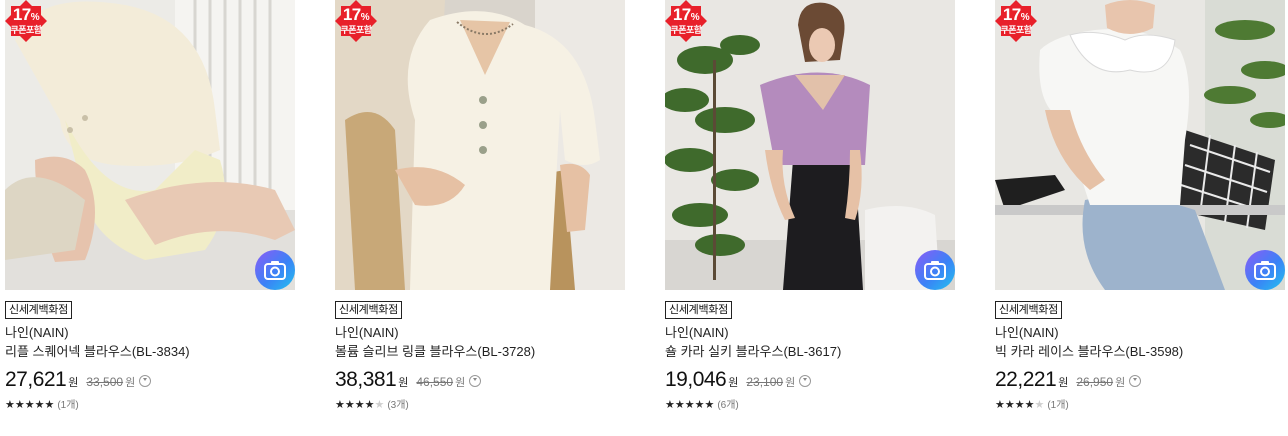 This screenshot has height=436, width=1288. Describe the element at coordinates (1026, 379) in the screenshot. I see `sale-price: 22,221` at that location.